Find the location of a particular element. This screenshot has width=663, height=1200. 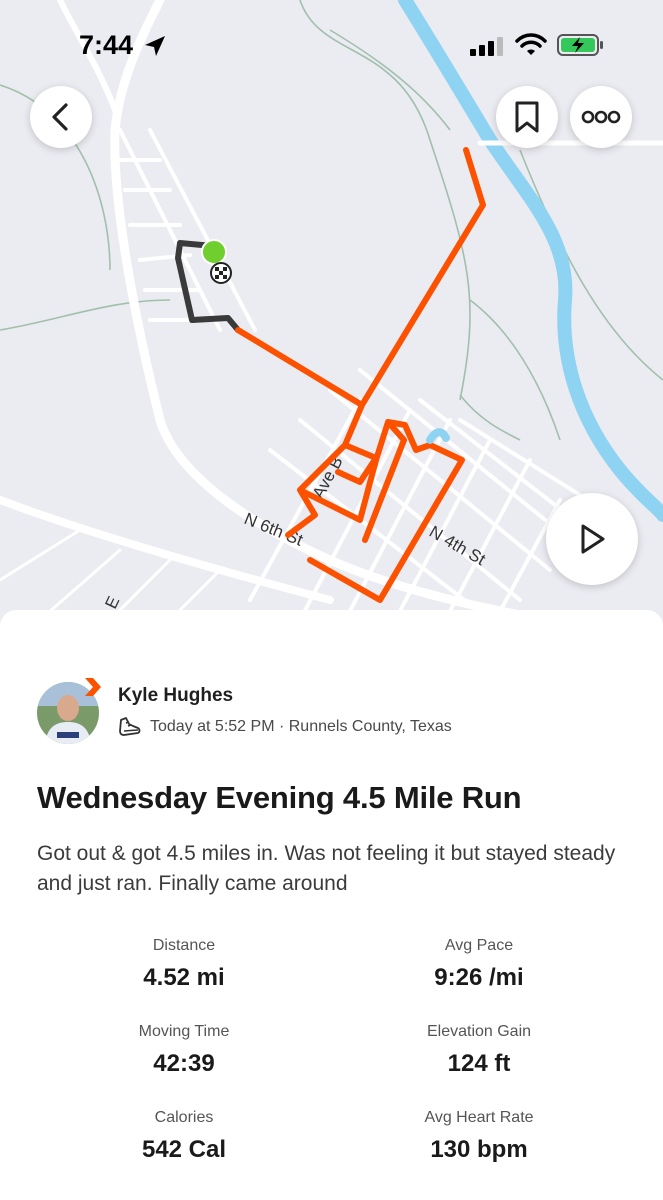

battery-charging-icon is located at coordinates (580, 45).